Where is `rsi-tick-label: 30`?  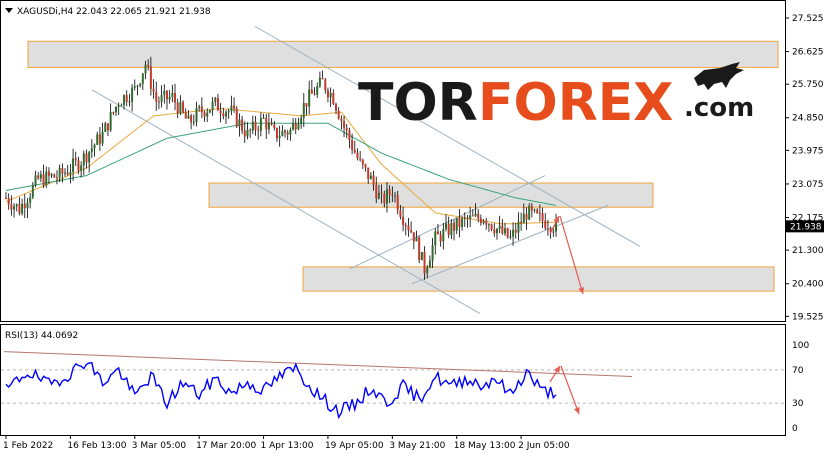 rsi-tick-label: 30 is located at coordinates (798, 404).